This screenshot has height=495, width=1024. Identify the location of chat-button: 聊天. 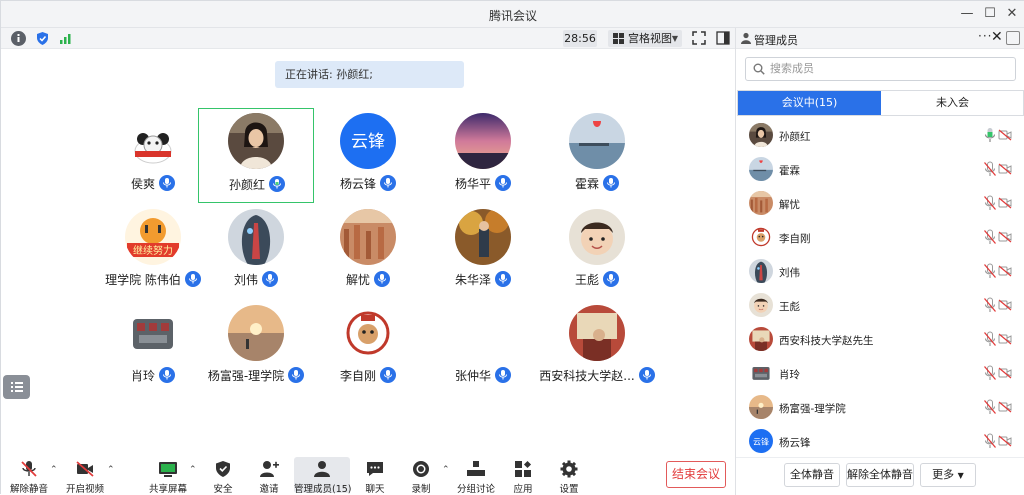
(375, 476).